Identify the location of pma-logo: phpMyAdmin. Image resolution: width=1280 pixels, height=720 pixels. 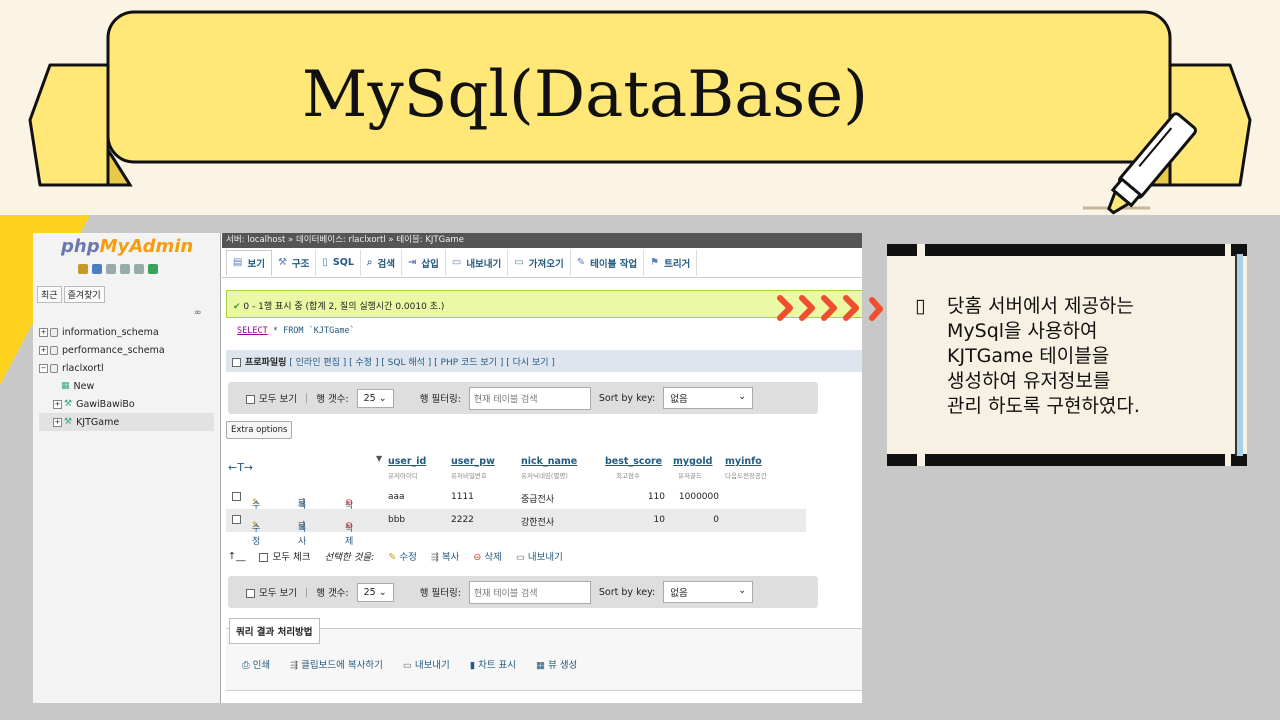
(127, 246).